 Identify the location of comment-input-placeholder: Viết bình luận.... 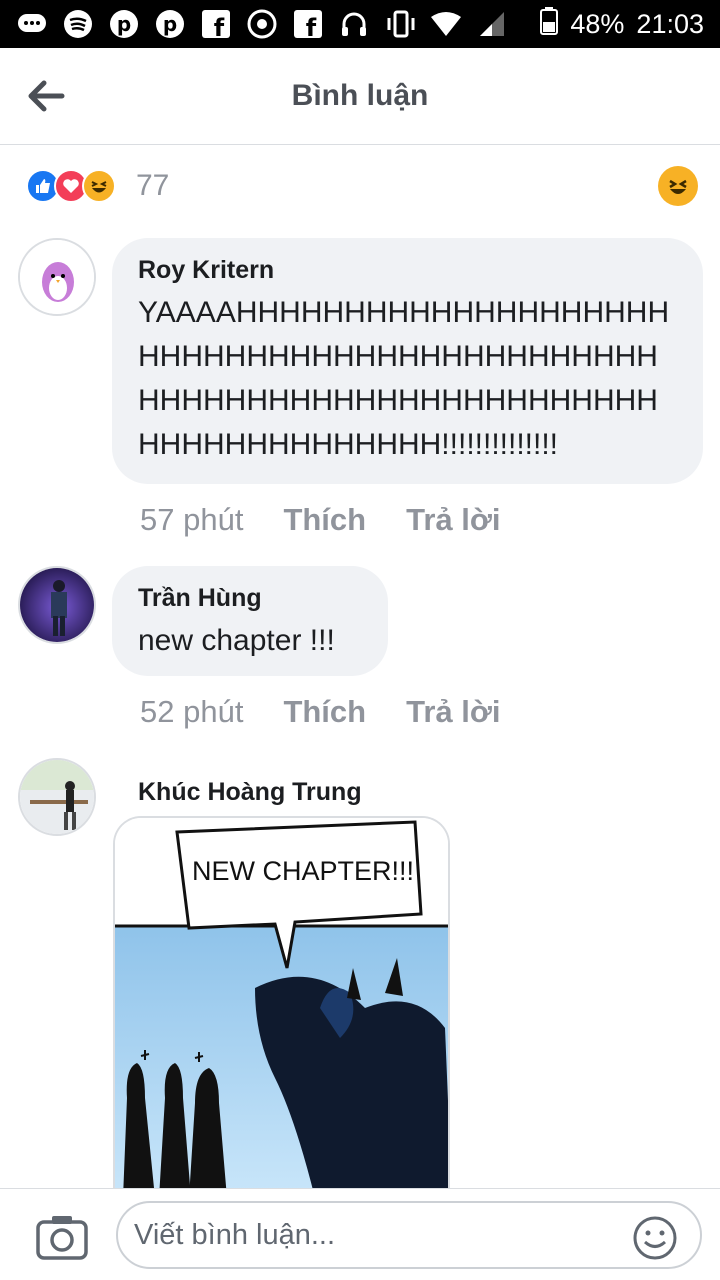
(235, 1234).